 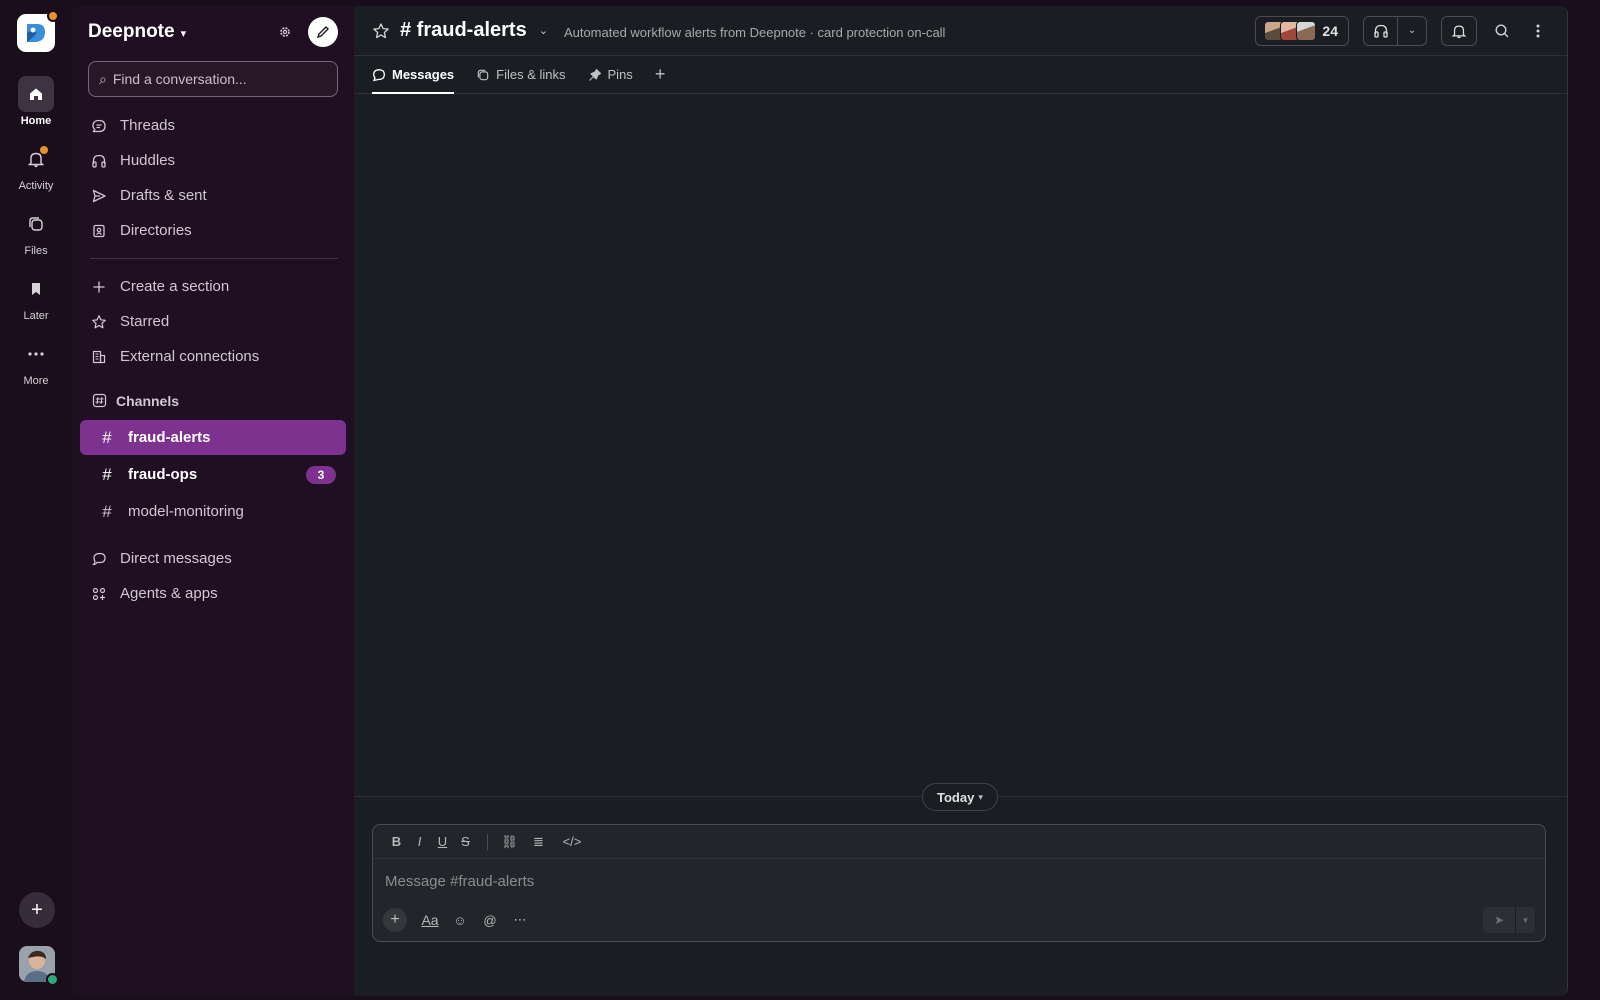 What do you see at coordinates (169, 593) in the screenshot?
I see `sidebar-item-label: Agents & apps` at bounding box center [169, 593].